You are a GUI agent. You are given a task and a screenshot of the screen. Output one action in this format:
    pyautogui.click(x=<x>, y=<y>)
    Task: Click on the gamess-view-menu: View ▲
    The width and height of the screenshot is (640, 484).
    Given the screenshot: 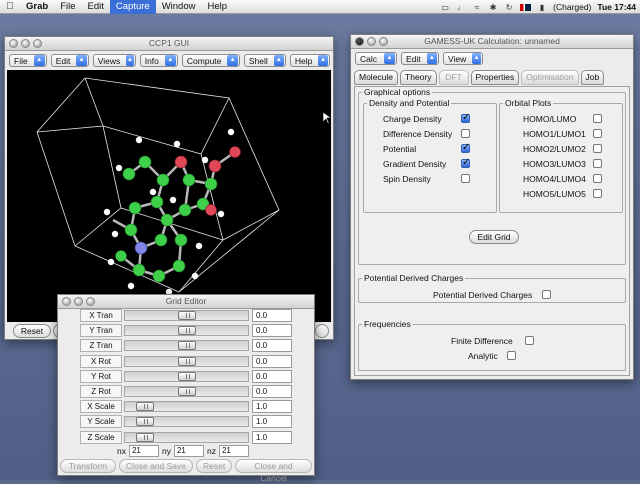 What is the action you would take?
    pyautogui.click(x=463, y=58)
    